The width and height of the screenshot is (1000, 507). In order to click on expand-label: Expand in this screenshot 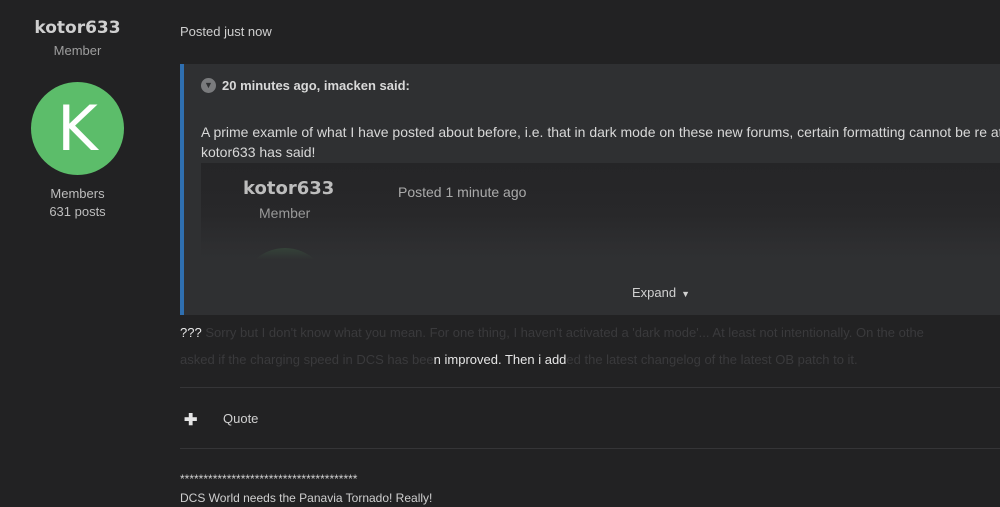, I will do `click(654, 292)`.